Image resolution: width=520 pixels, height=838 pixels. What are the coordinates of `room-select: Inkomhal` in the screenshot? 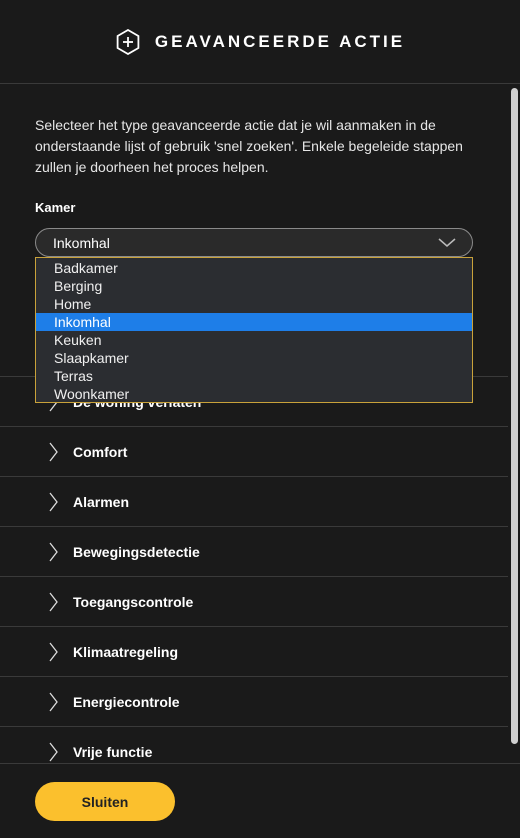 It's located at (254, 242).